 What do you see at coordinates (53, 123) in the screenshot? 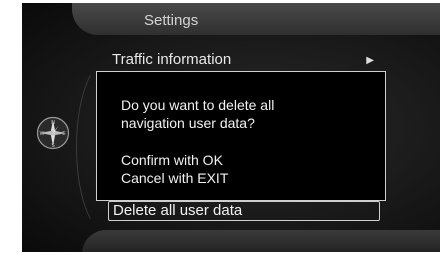
I see `compass-label-n: N` at bounding box center [53, 123].